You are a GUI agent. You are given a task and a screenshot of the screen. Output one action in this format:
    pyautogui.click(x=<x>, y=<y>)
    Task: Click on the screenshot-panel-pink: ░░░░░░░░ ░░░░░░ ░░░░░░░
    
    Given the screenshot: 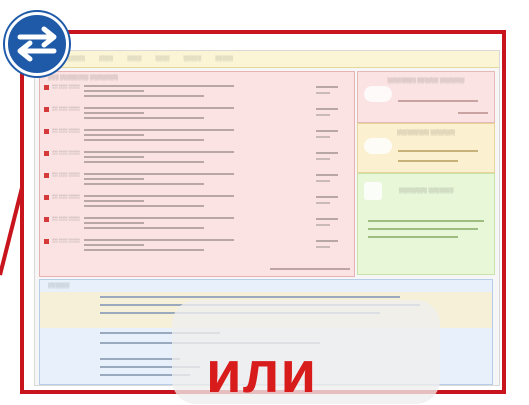 What is the action you would take?
    pyautogui.click(x=426, y=97)
    